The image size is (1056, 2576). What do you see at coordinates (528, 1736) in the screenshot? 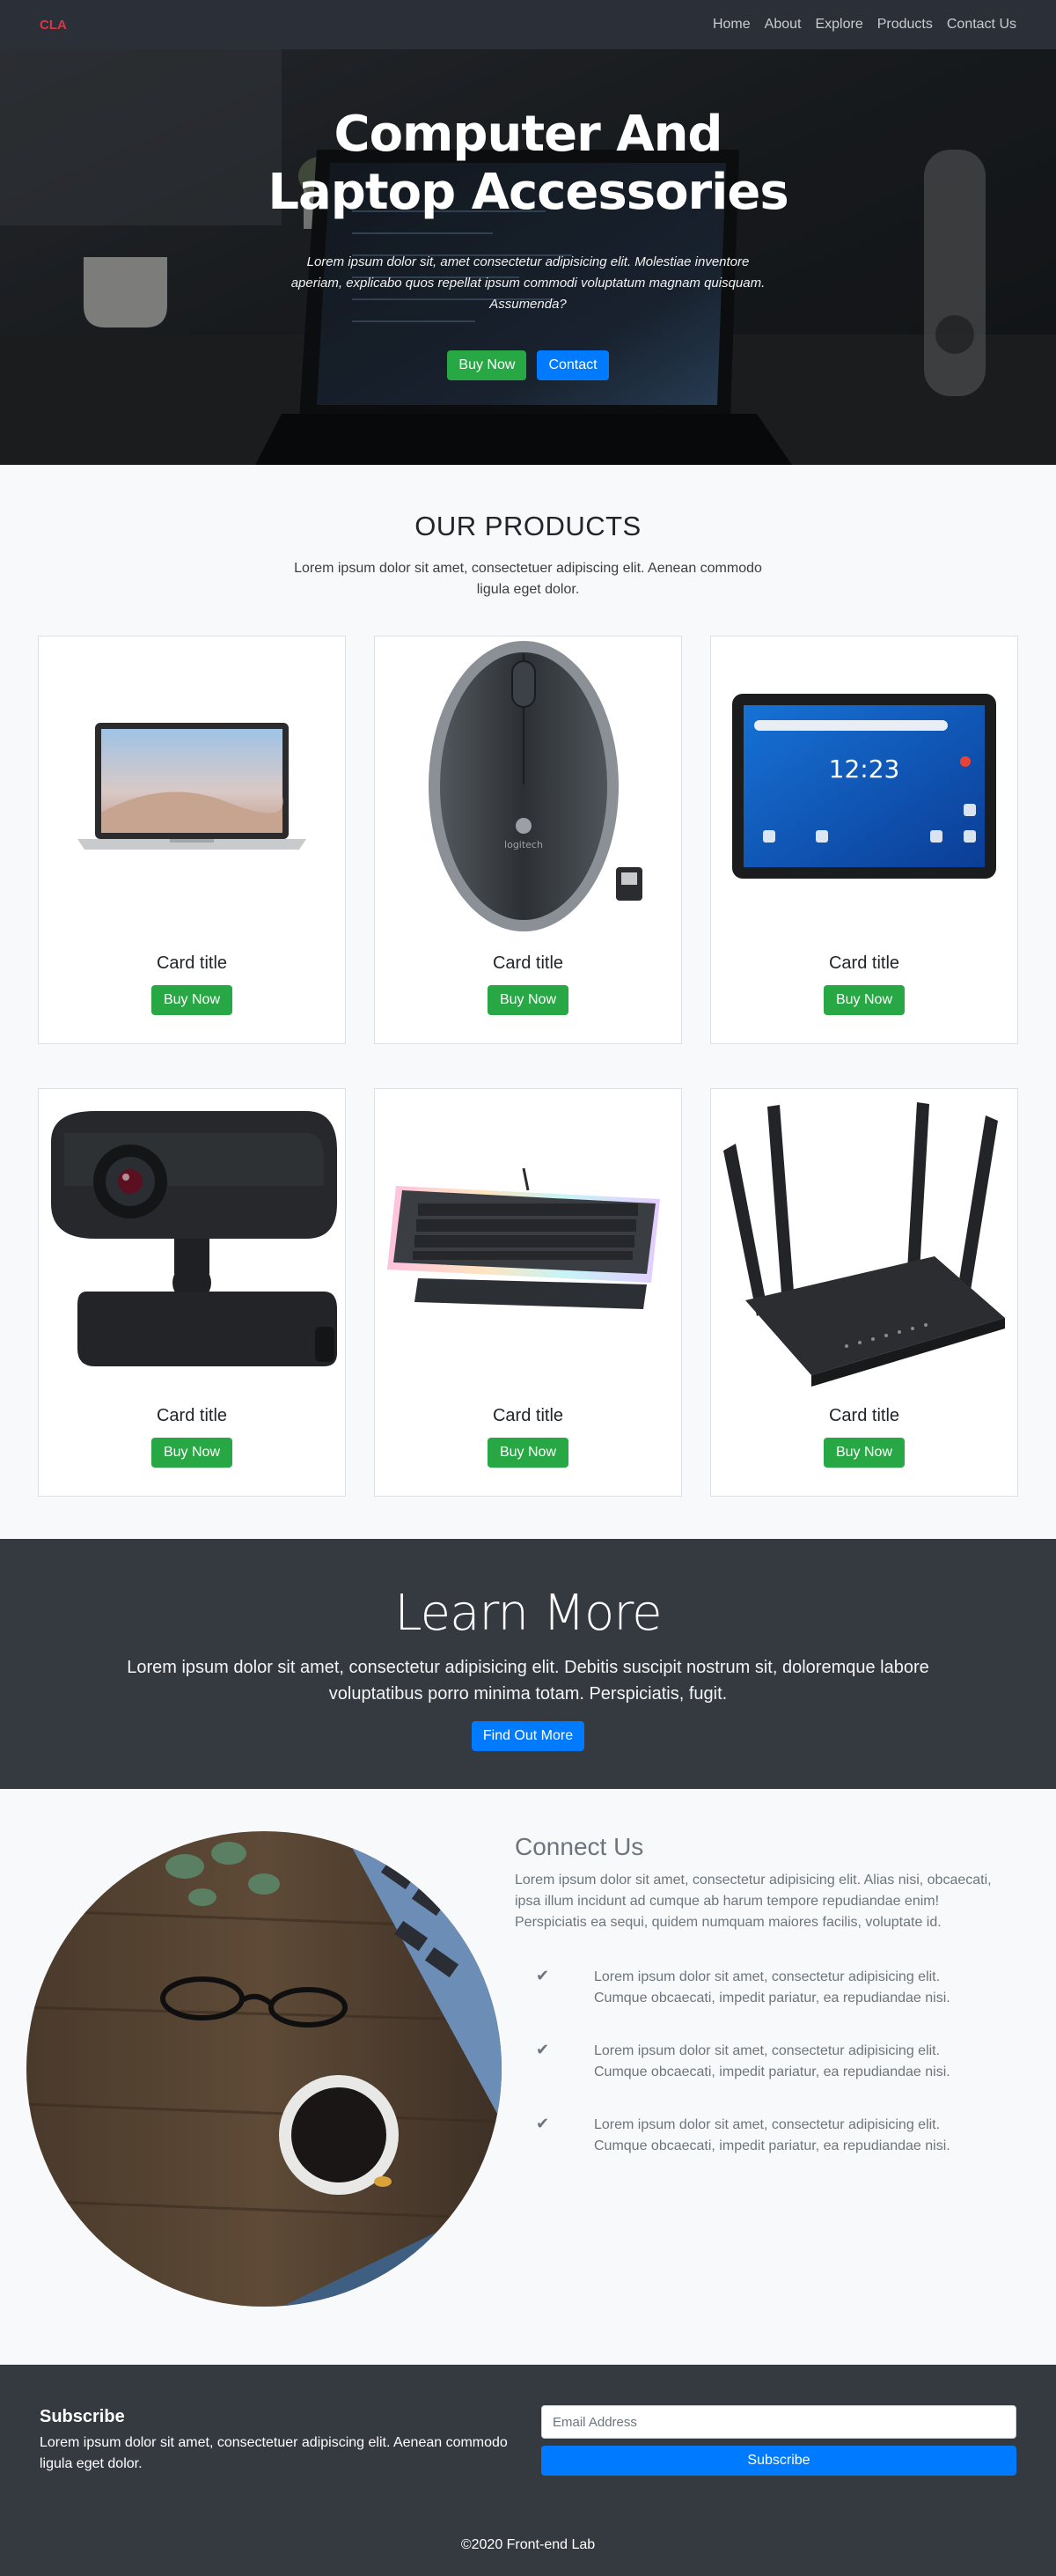
I see `find-out-more-button: Find Out More` at bounding box center [528, 1736].